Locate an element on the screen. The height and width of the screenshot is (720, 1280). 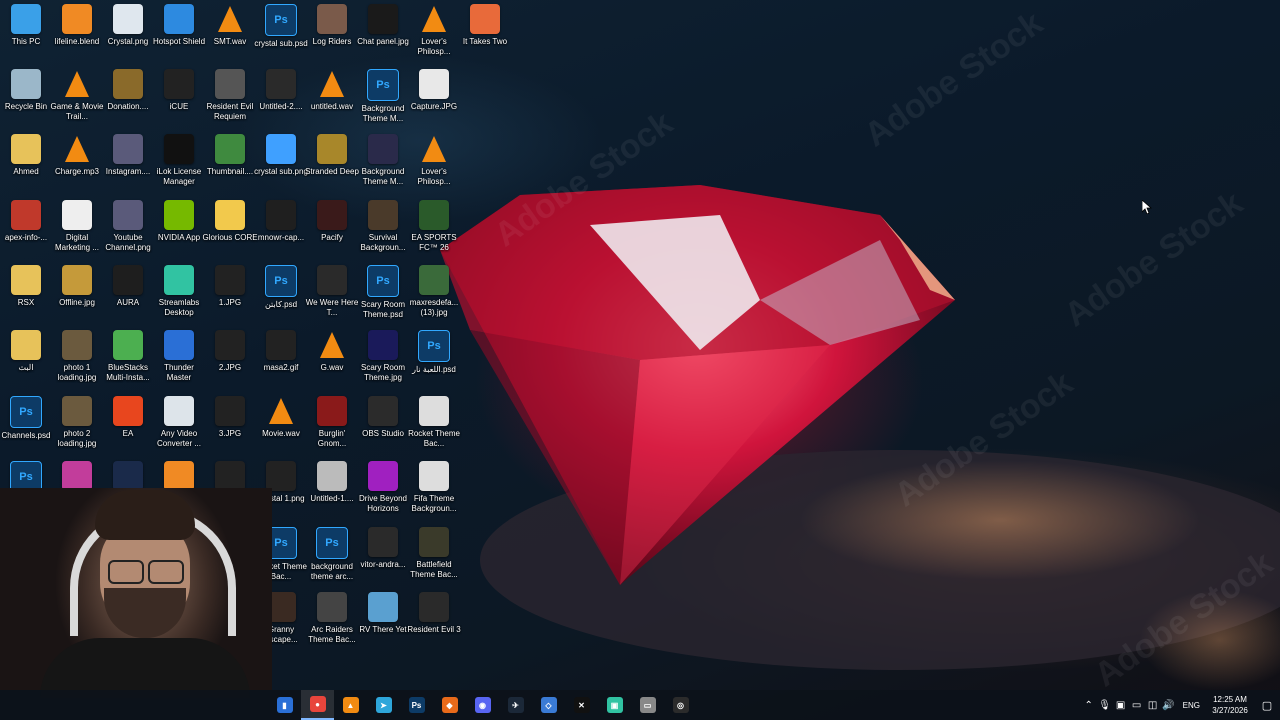
desktop-icon: untitled.wav is located at coordinates (332, 100).